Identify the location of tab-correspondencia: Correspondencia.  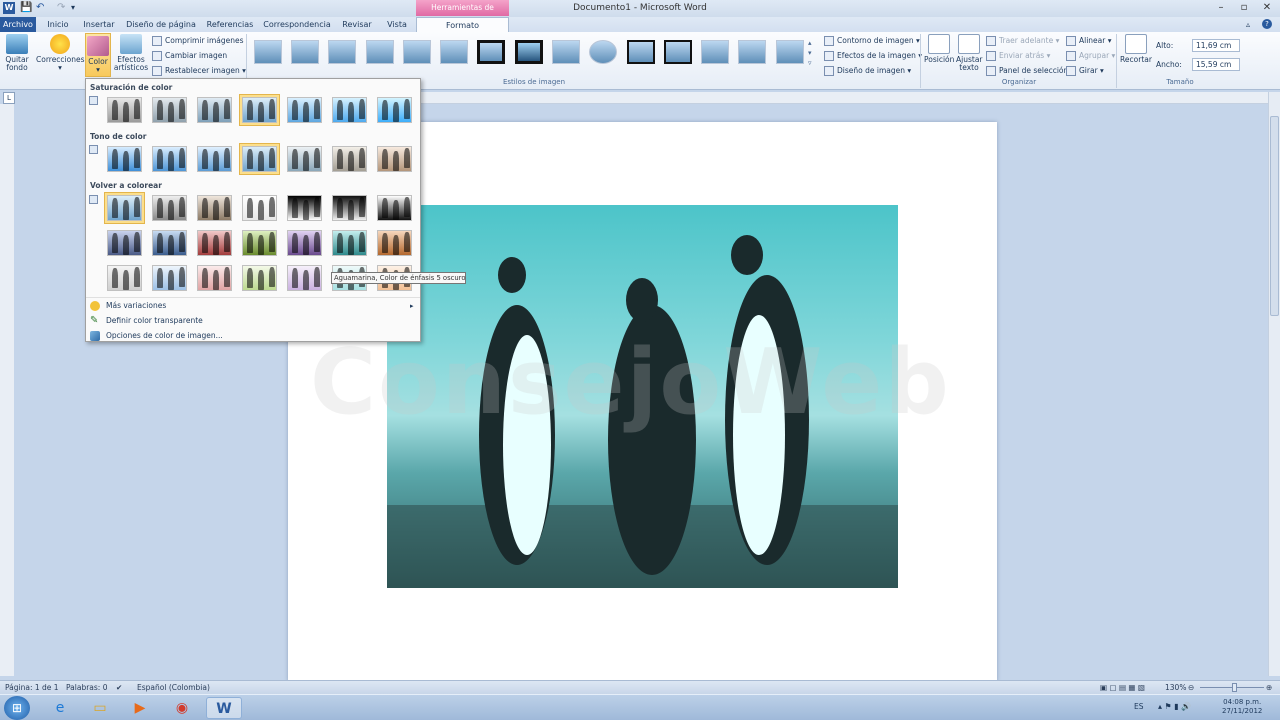
(297, 24).